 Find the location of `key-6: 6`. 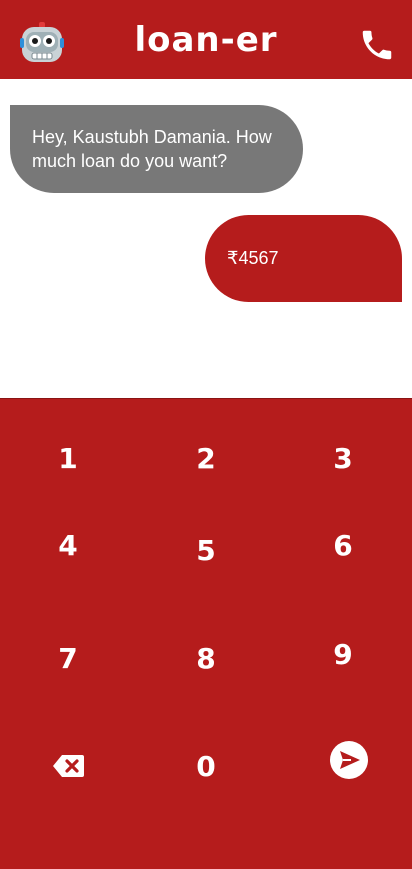

key-6: 6 is located at coordinates (343, 546).